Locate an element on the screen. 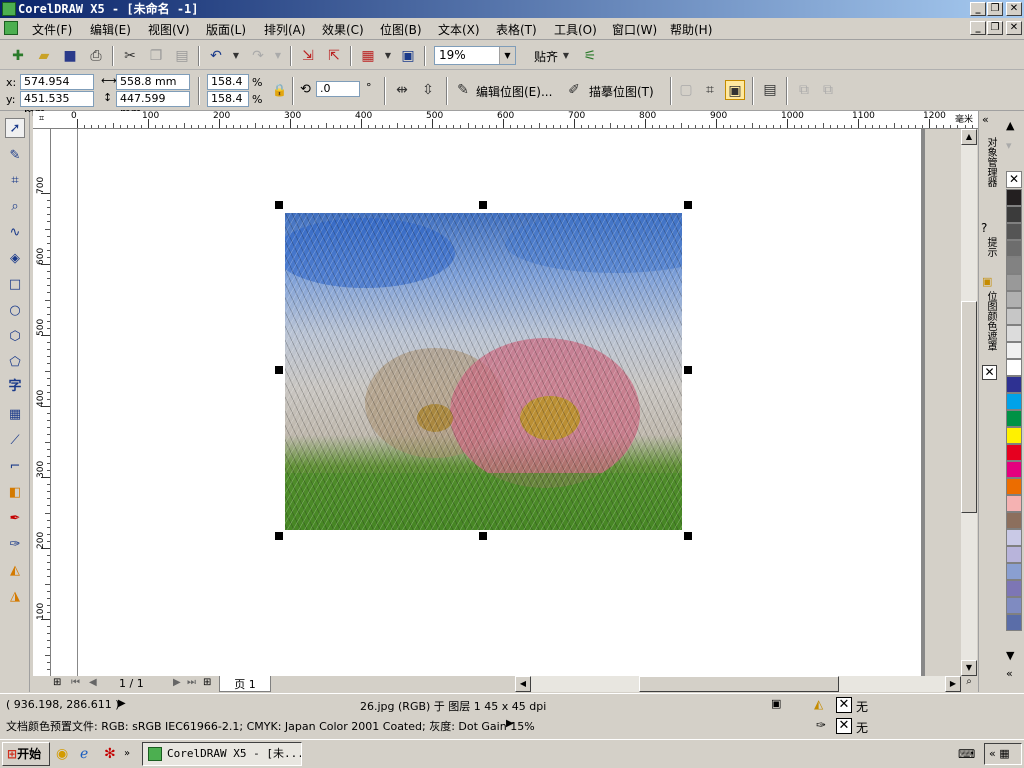 This screenshot has width=1024, height=768. status-expand-icon: ▶ is located at coordinates (122, 703).